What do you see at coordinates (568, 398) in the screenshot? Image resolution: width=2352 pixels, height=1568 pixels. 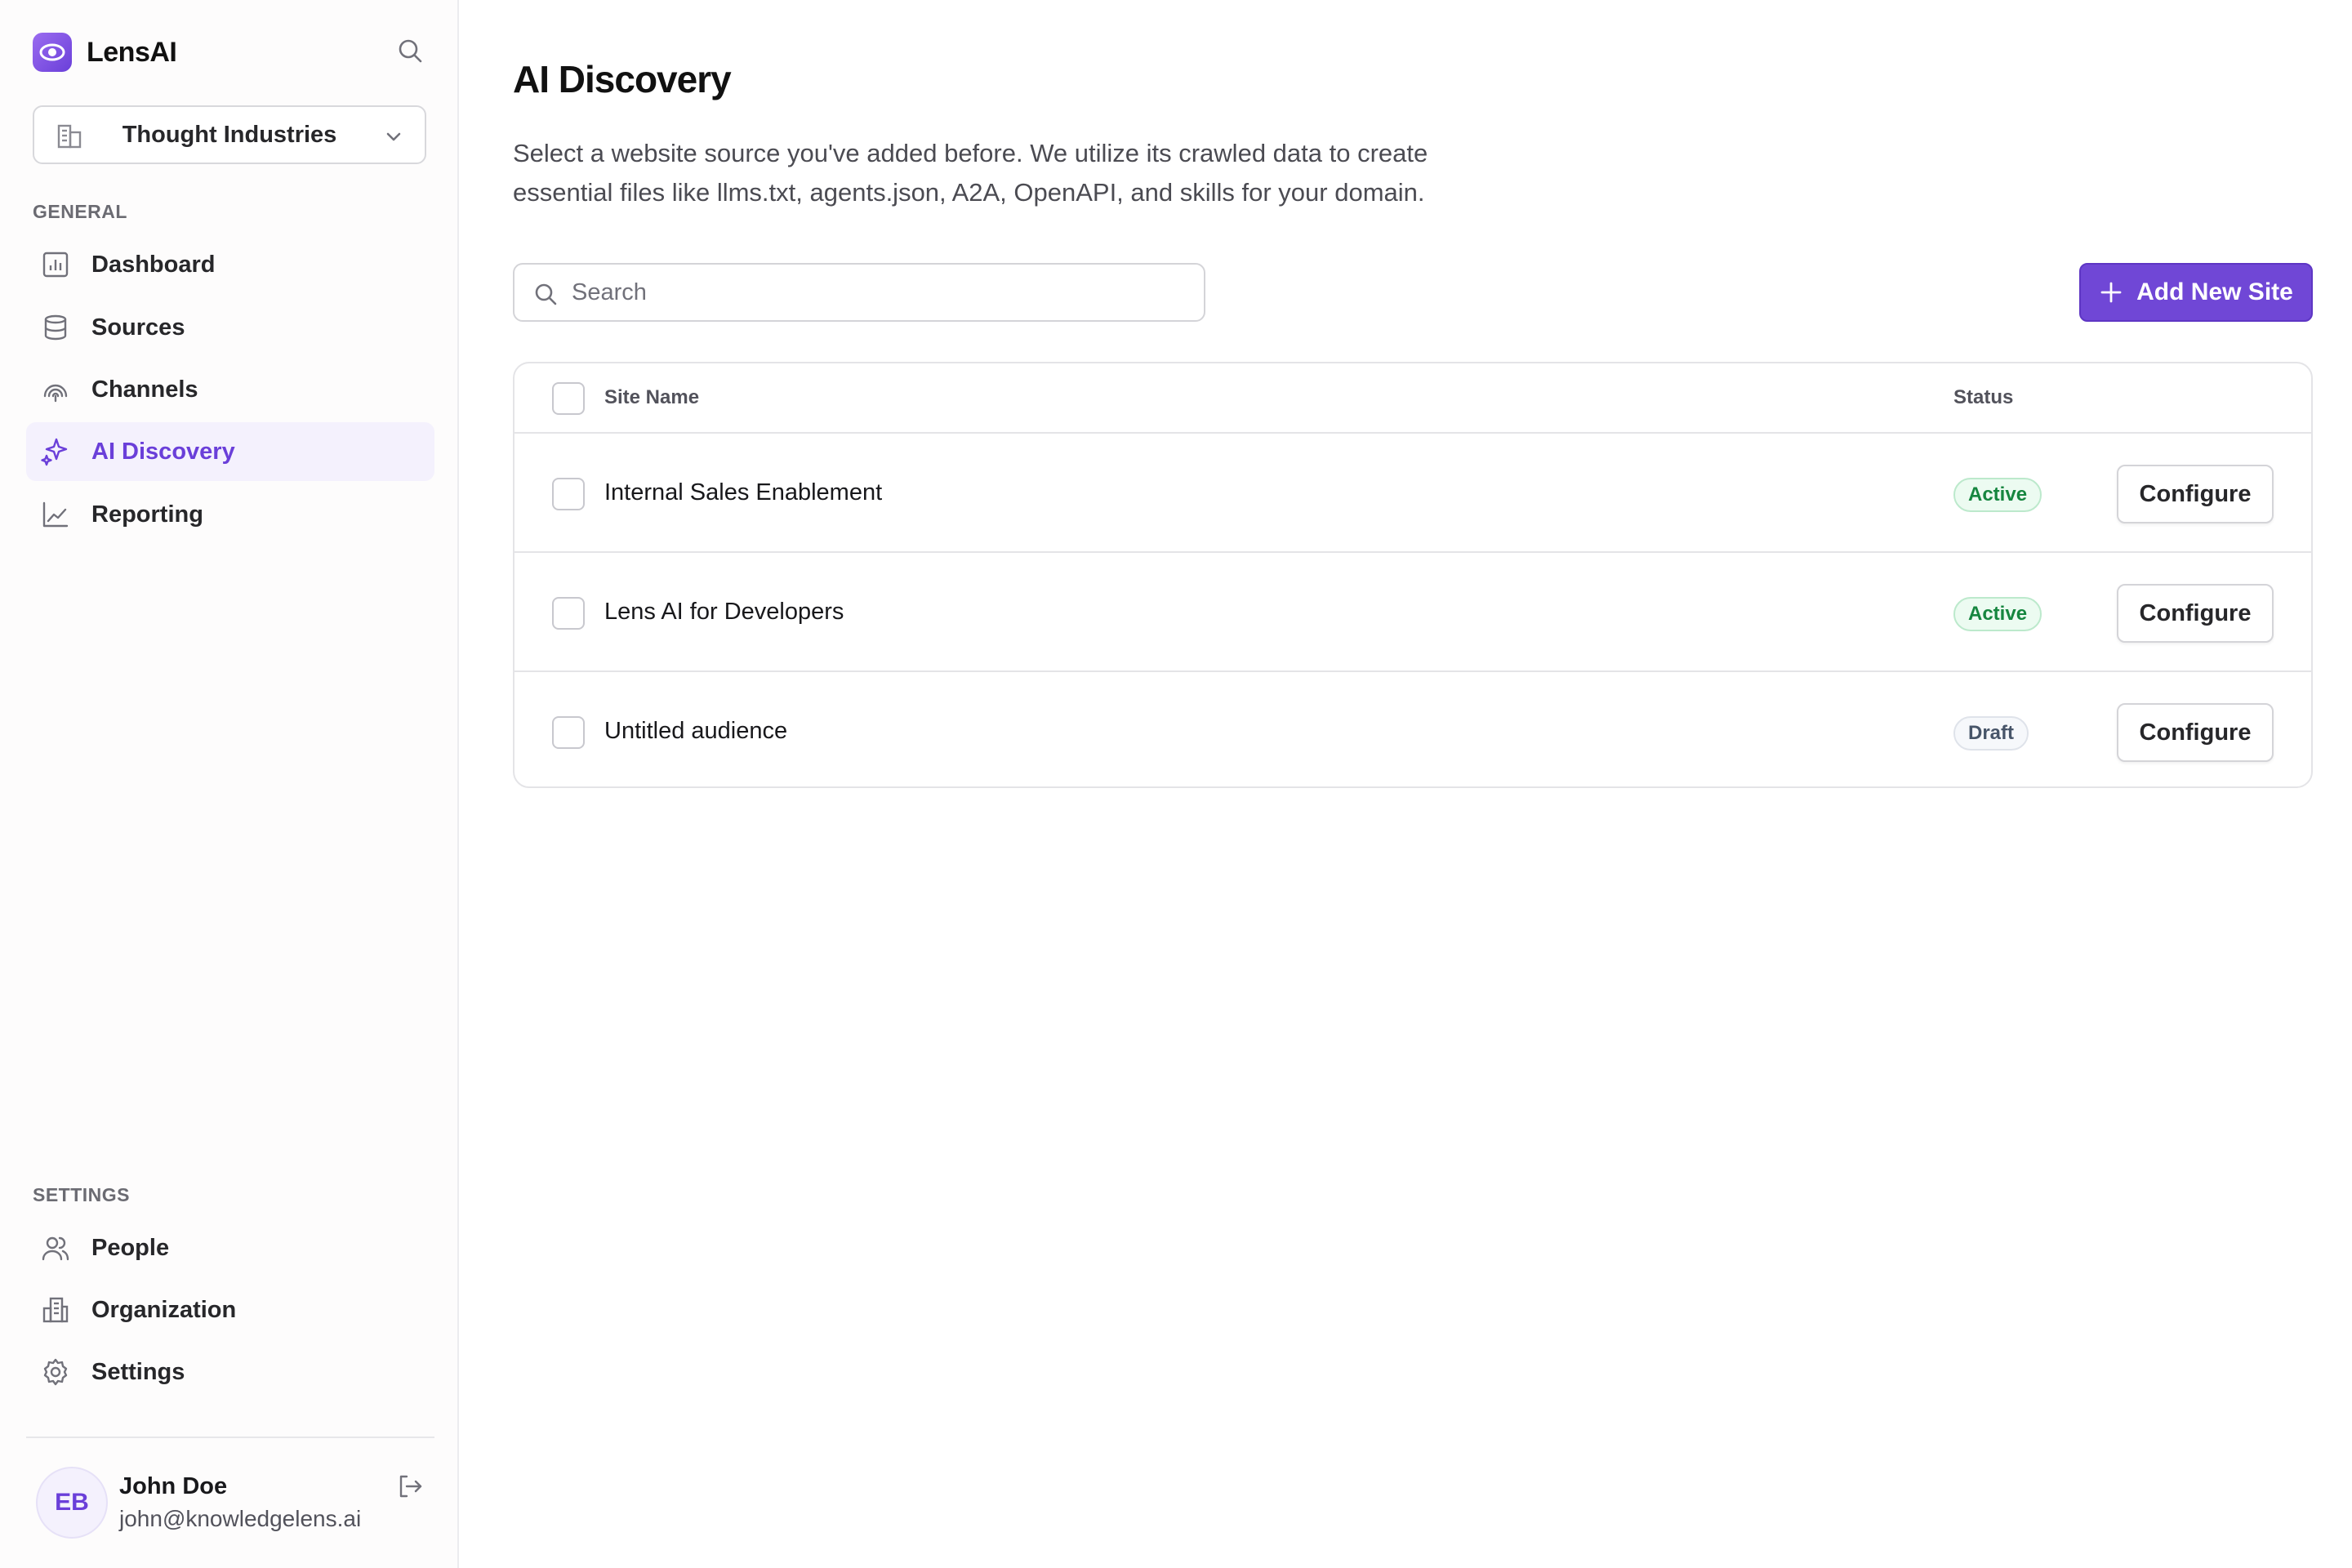 I see `select-all-checkbox` at bounding box center [568, 398].